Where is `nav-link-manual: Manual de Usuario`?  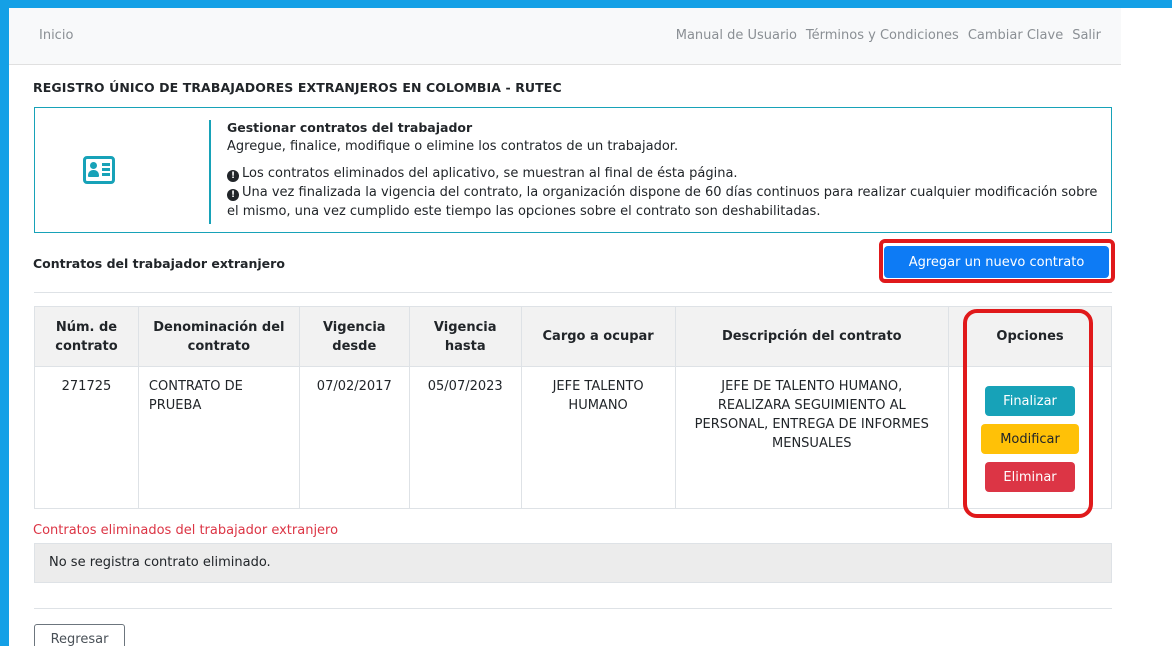 nav-link-manual: Manual de Usuario is located at coordinates (736, 35).